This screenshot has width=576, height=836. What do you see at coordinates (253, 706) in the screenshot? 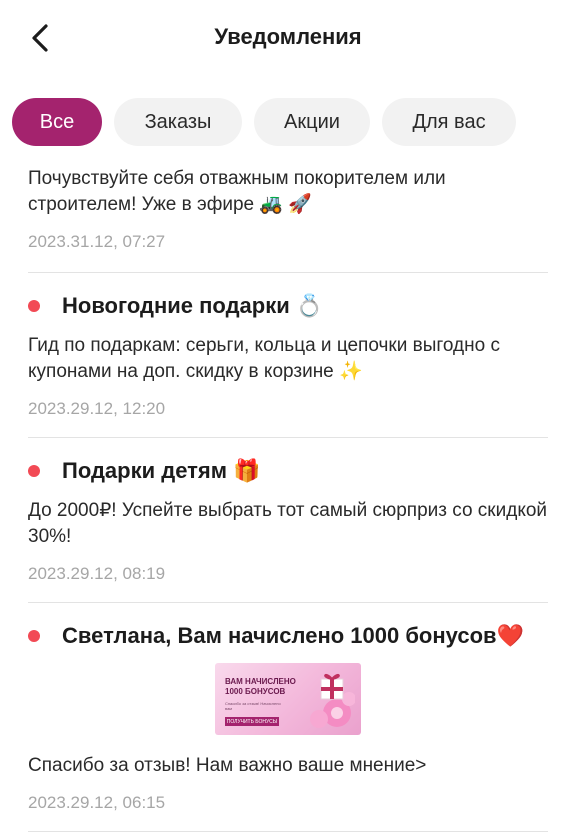
I see `banner-subtext: Спасибо за отзыв! Начислено вам` at bounding box center [253, 706].